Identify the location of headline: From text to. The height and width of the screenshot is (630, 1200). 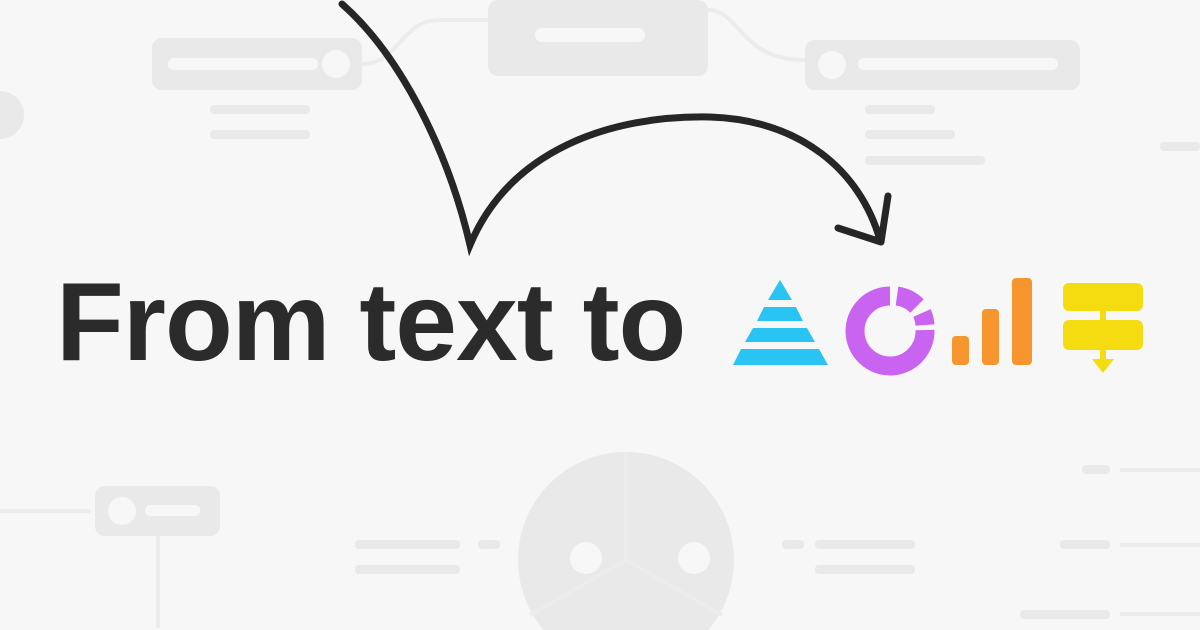
(371, 322).